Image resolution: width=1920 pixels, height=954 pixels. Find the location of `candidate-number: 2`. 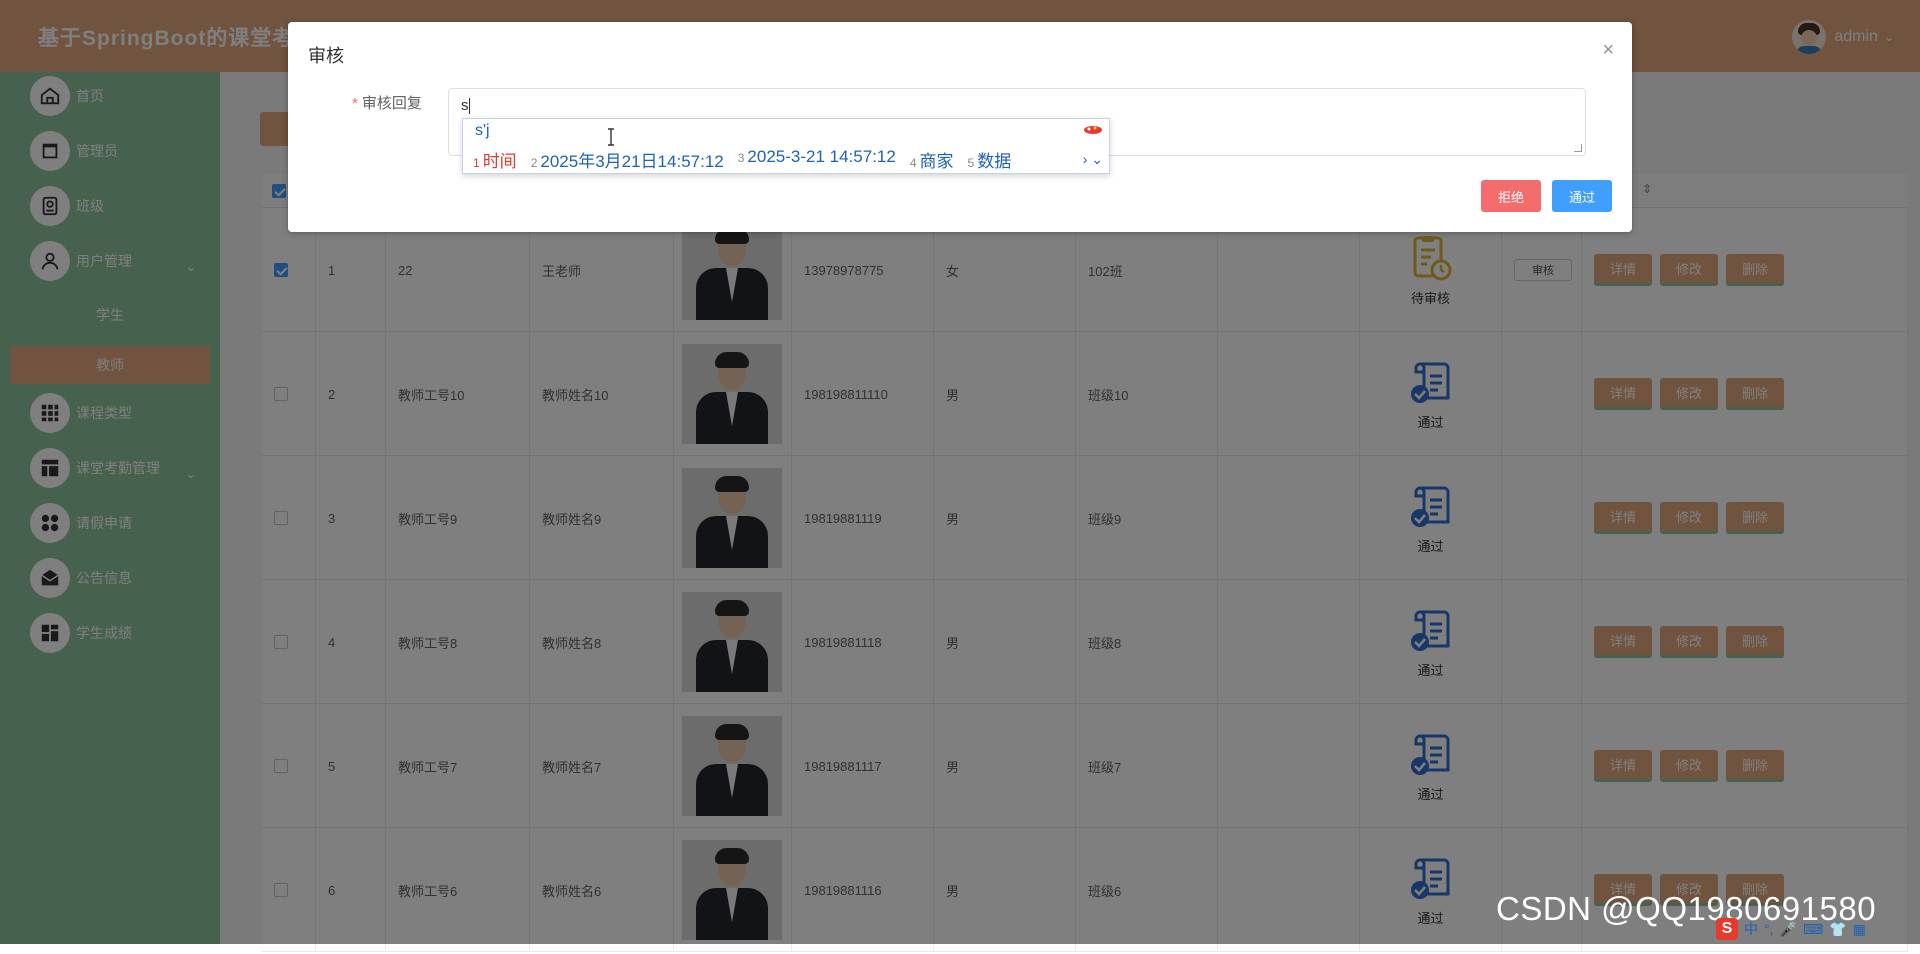

candidate-number: 2 is located at coordinates (534, 163).